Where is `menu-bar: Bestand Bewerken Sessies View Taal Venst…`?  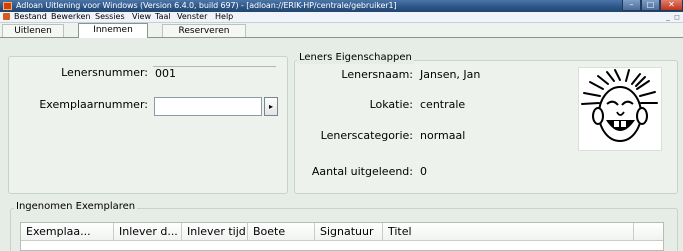 menu-bar: Bestand Bewerken Sessies View Taal Venst… is located at coordinates (341, 17).